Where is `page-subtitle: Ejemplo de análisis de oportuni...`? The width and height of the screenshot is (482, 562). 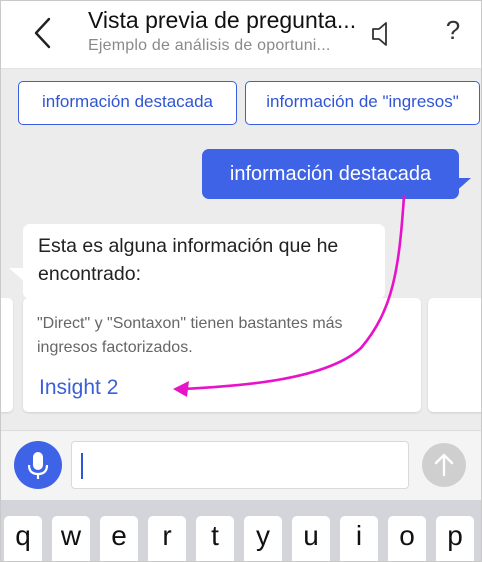
page-subtitle: Ejemplo de análisis de oportuni... is located at coordinates (209, 45).